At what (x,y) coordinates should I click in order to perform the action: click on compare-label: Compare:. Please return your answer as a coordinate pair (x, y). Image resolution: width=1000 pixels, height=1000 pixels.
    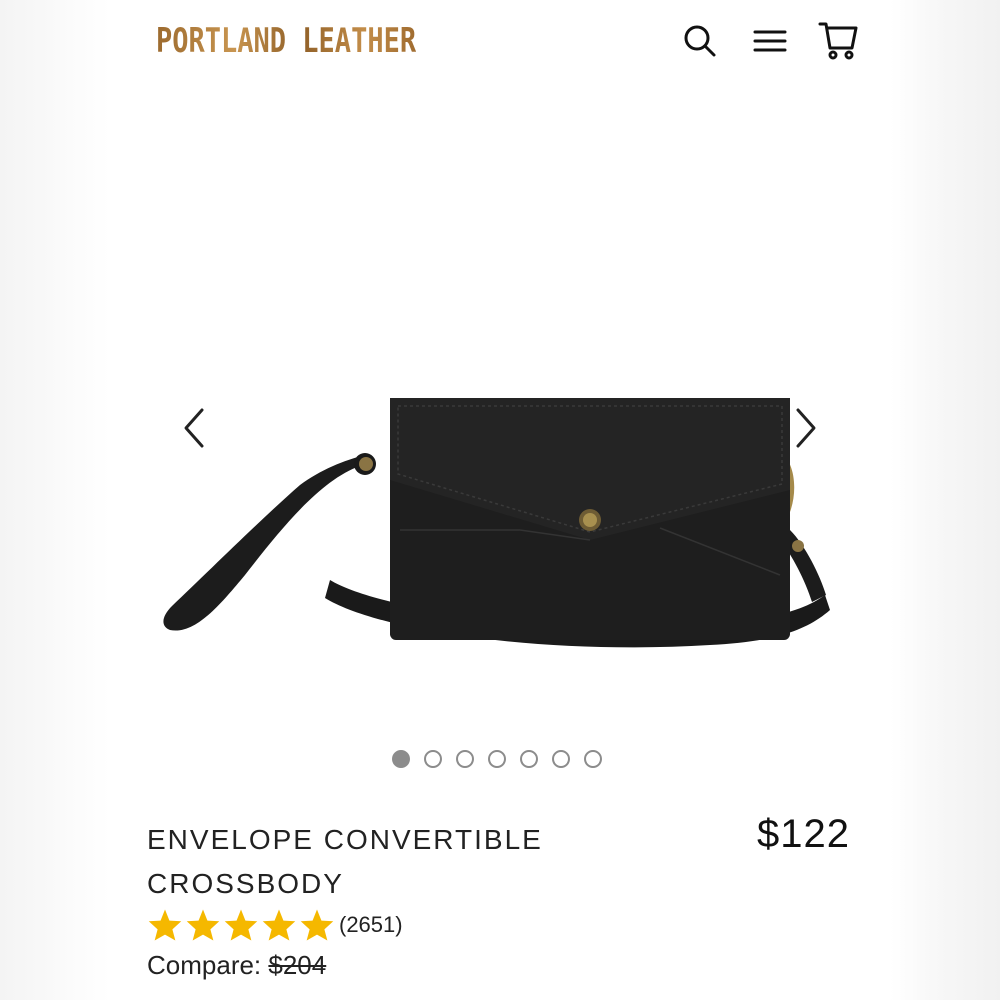
    Looking at the image, I should click on (204, 965).